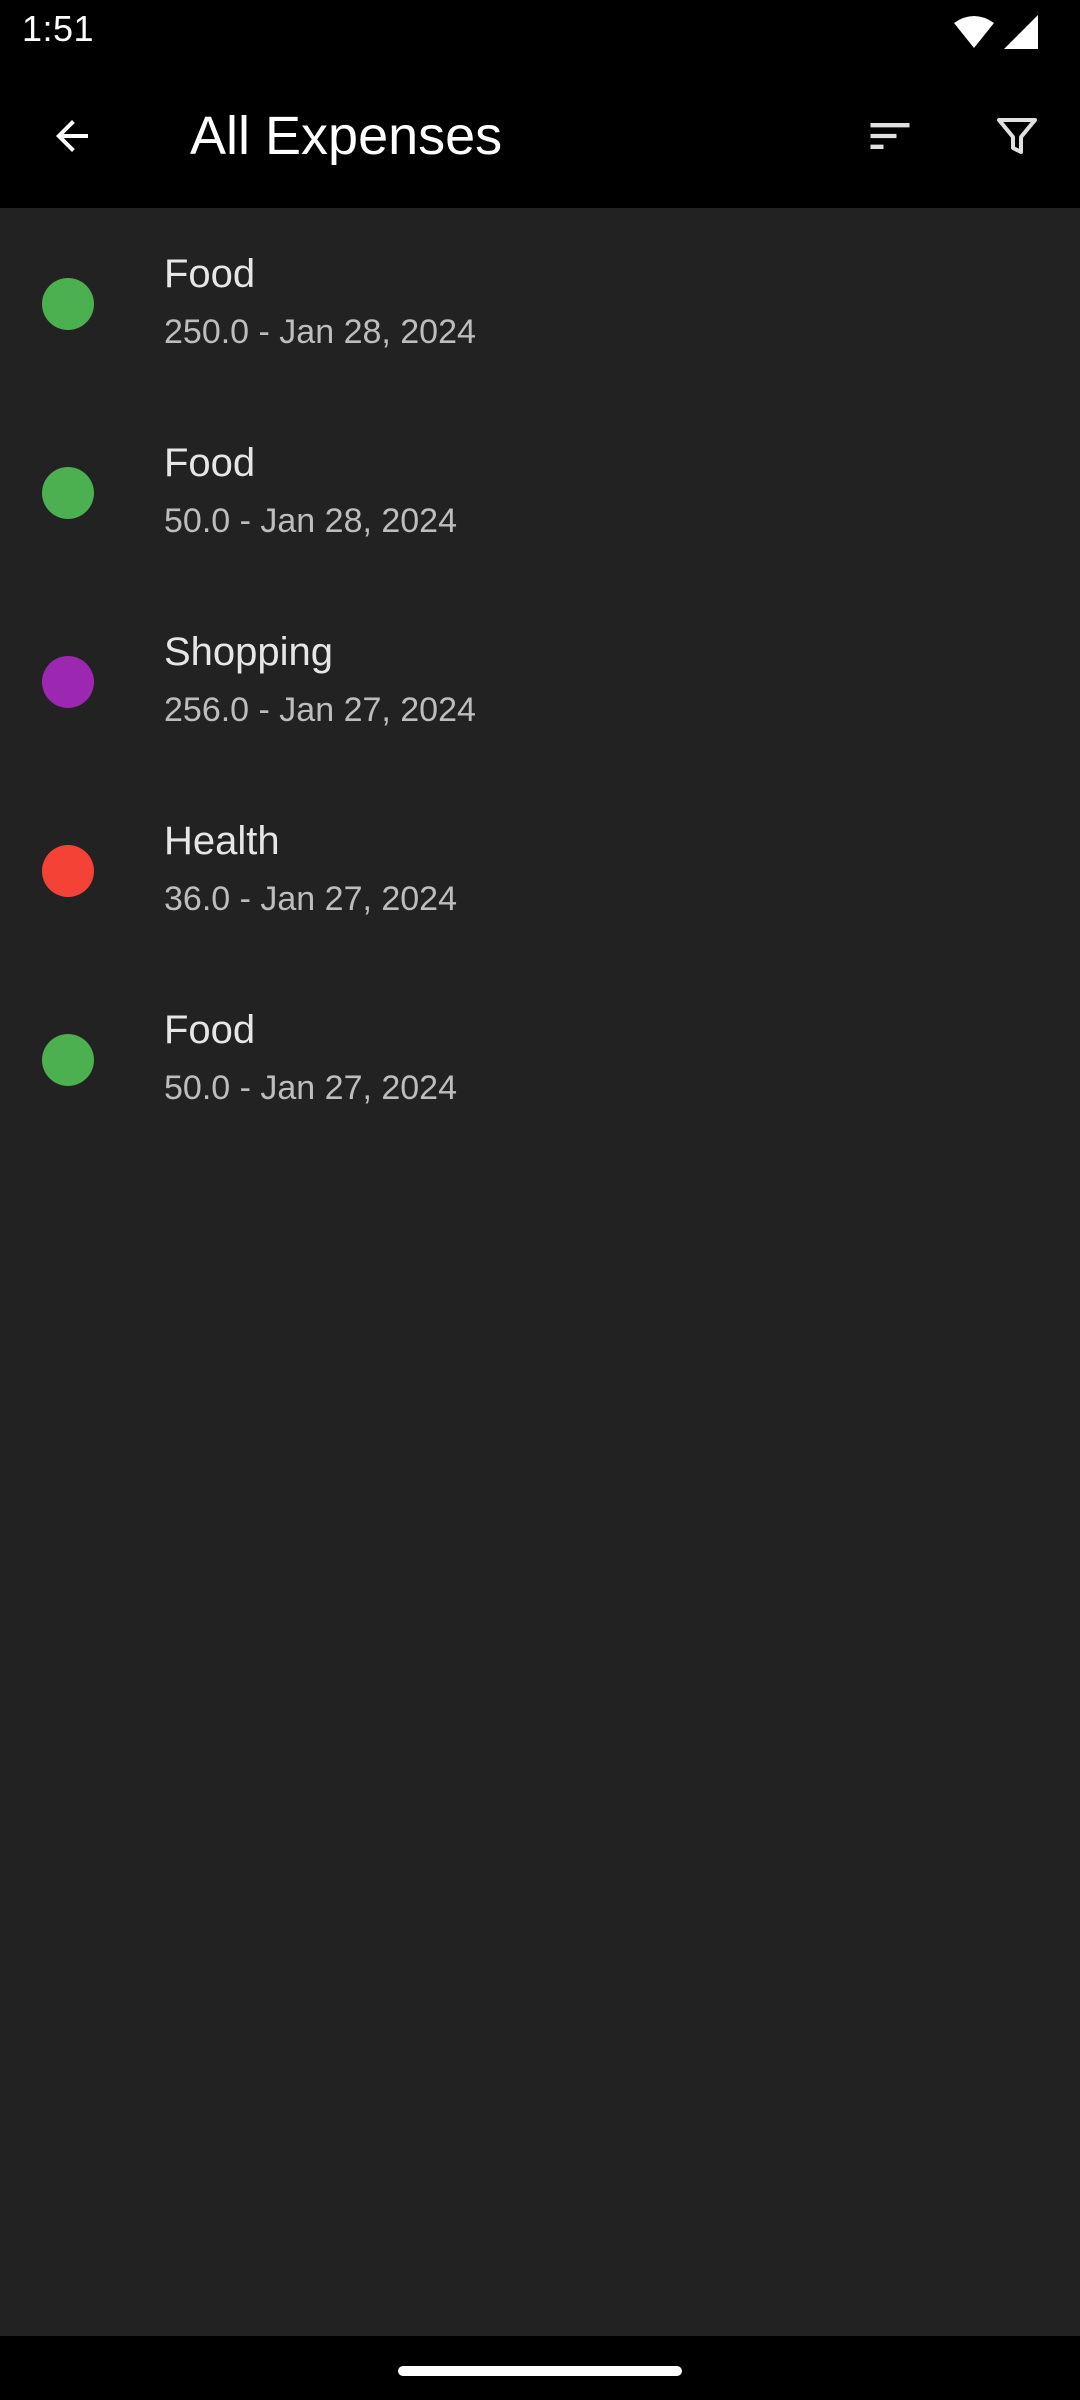 The height and width of the screenshot is (2400, 1080). I want to click on home-gesture-handle, so click(540, 2371).